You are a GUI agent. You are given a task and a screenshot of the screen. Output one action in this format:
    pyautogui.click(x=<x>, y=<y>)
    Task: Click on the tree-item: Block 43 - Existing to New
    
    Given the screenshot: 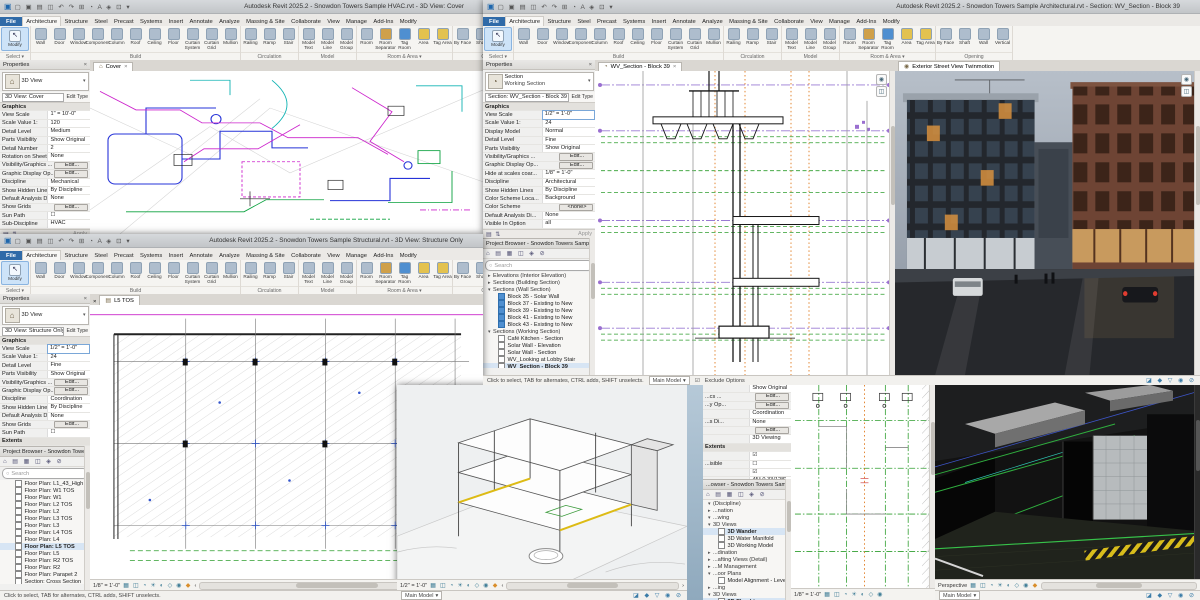 What is the action you would take?
    pyautogui.click(x=539, y=324)
    